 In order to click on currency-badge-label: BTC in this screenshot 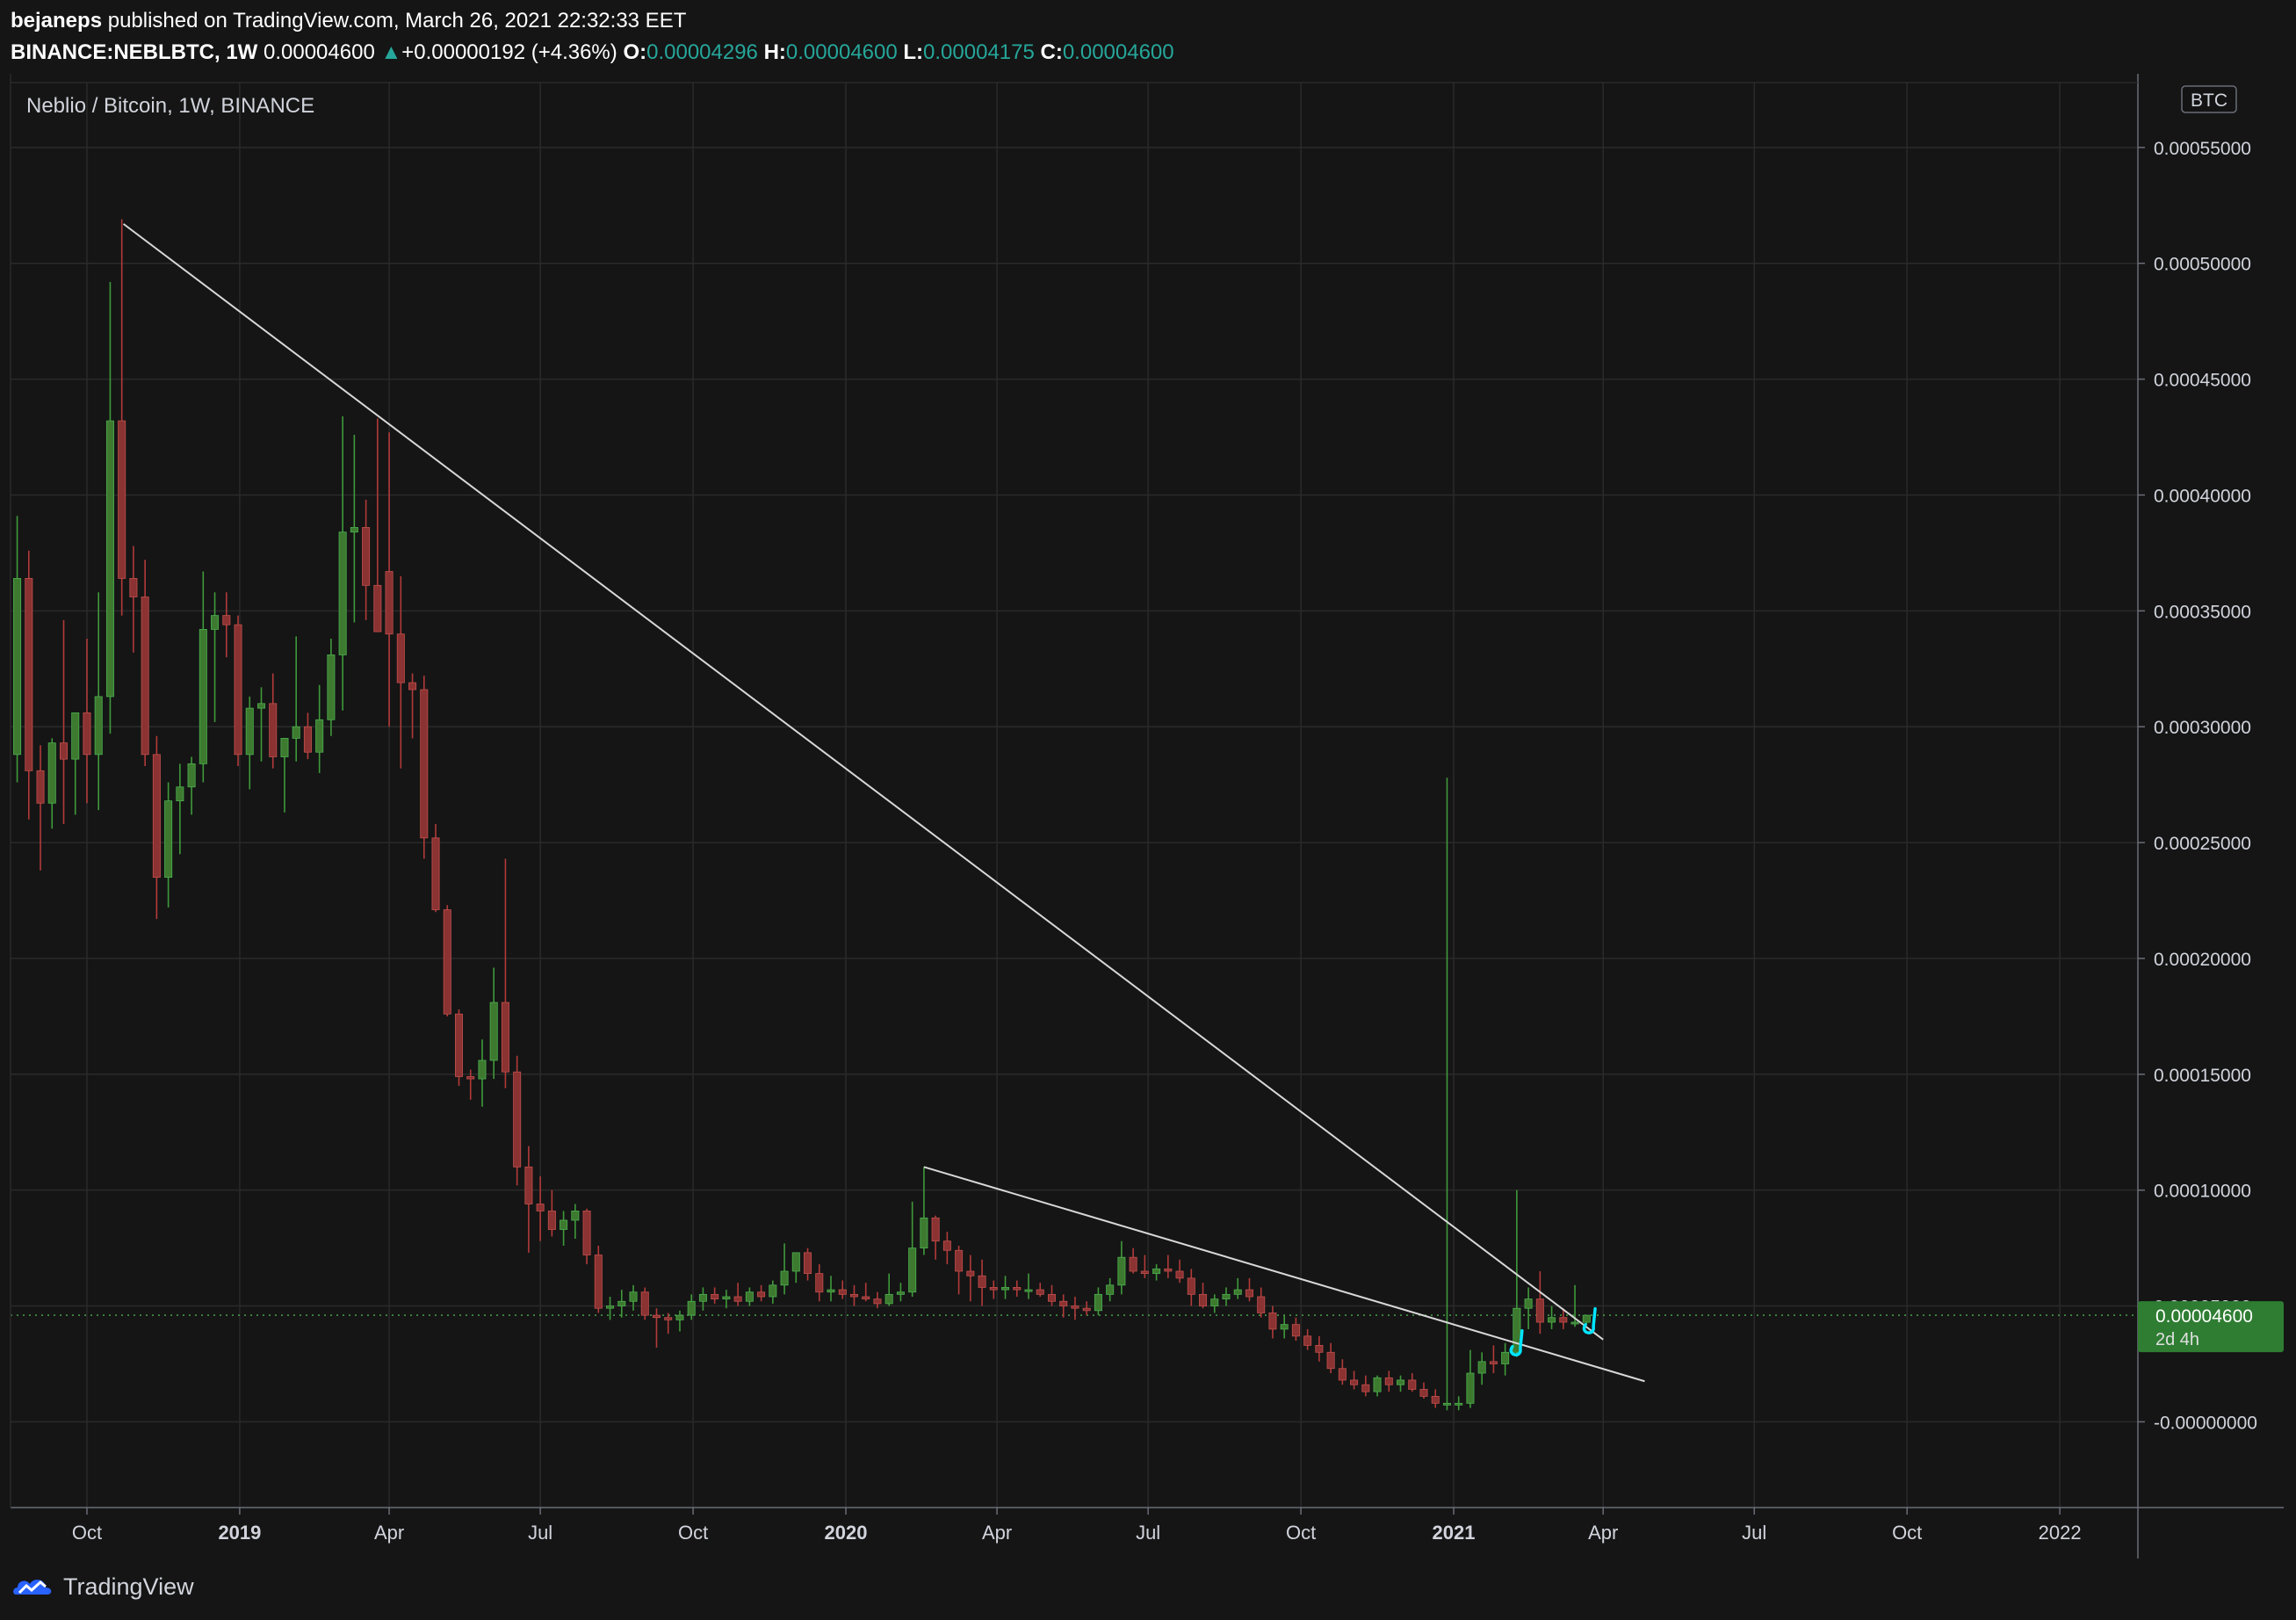, I will do `click(2209, 100)`.